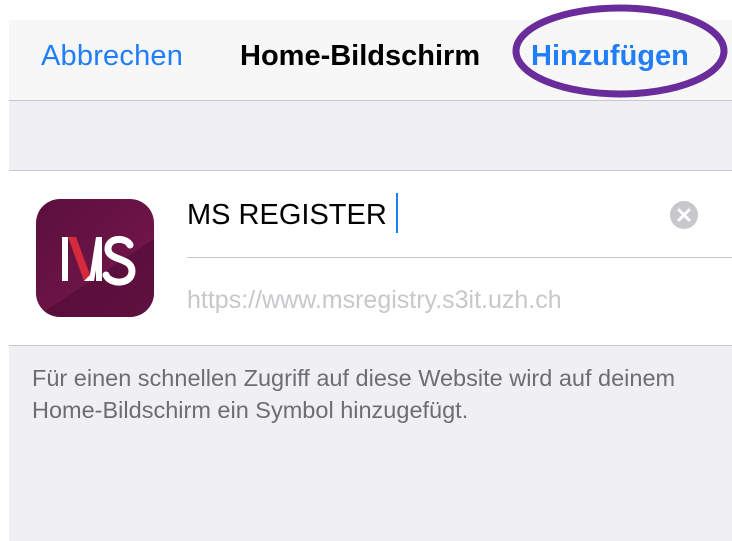 This screenshot has width=732, height=541. Describe the element at coordinates (360, 56) in the screenshot. I see `nav-title: Home-Bildschirm` at that location.